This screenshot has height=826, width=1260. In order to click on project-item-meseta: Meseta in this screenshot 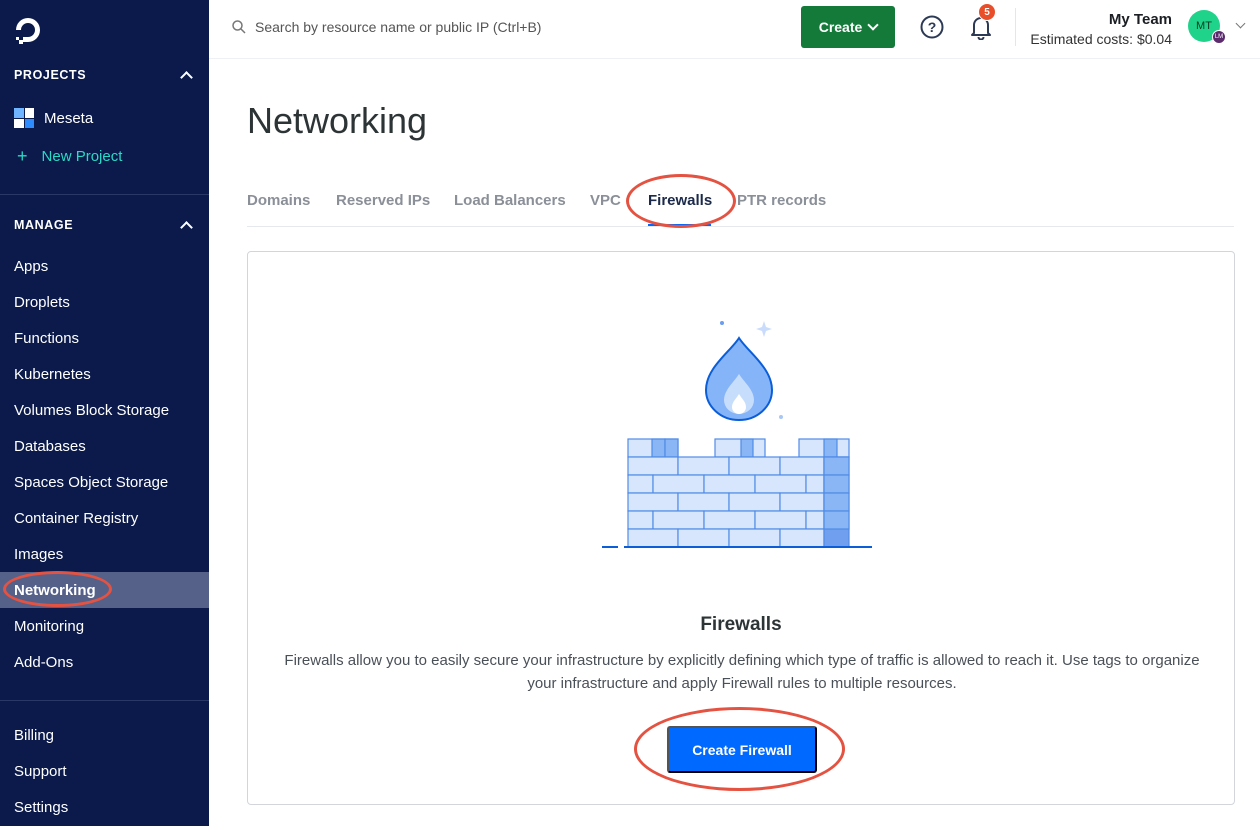, I will do `click(53, 118)`.